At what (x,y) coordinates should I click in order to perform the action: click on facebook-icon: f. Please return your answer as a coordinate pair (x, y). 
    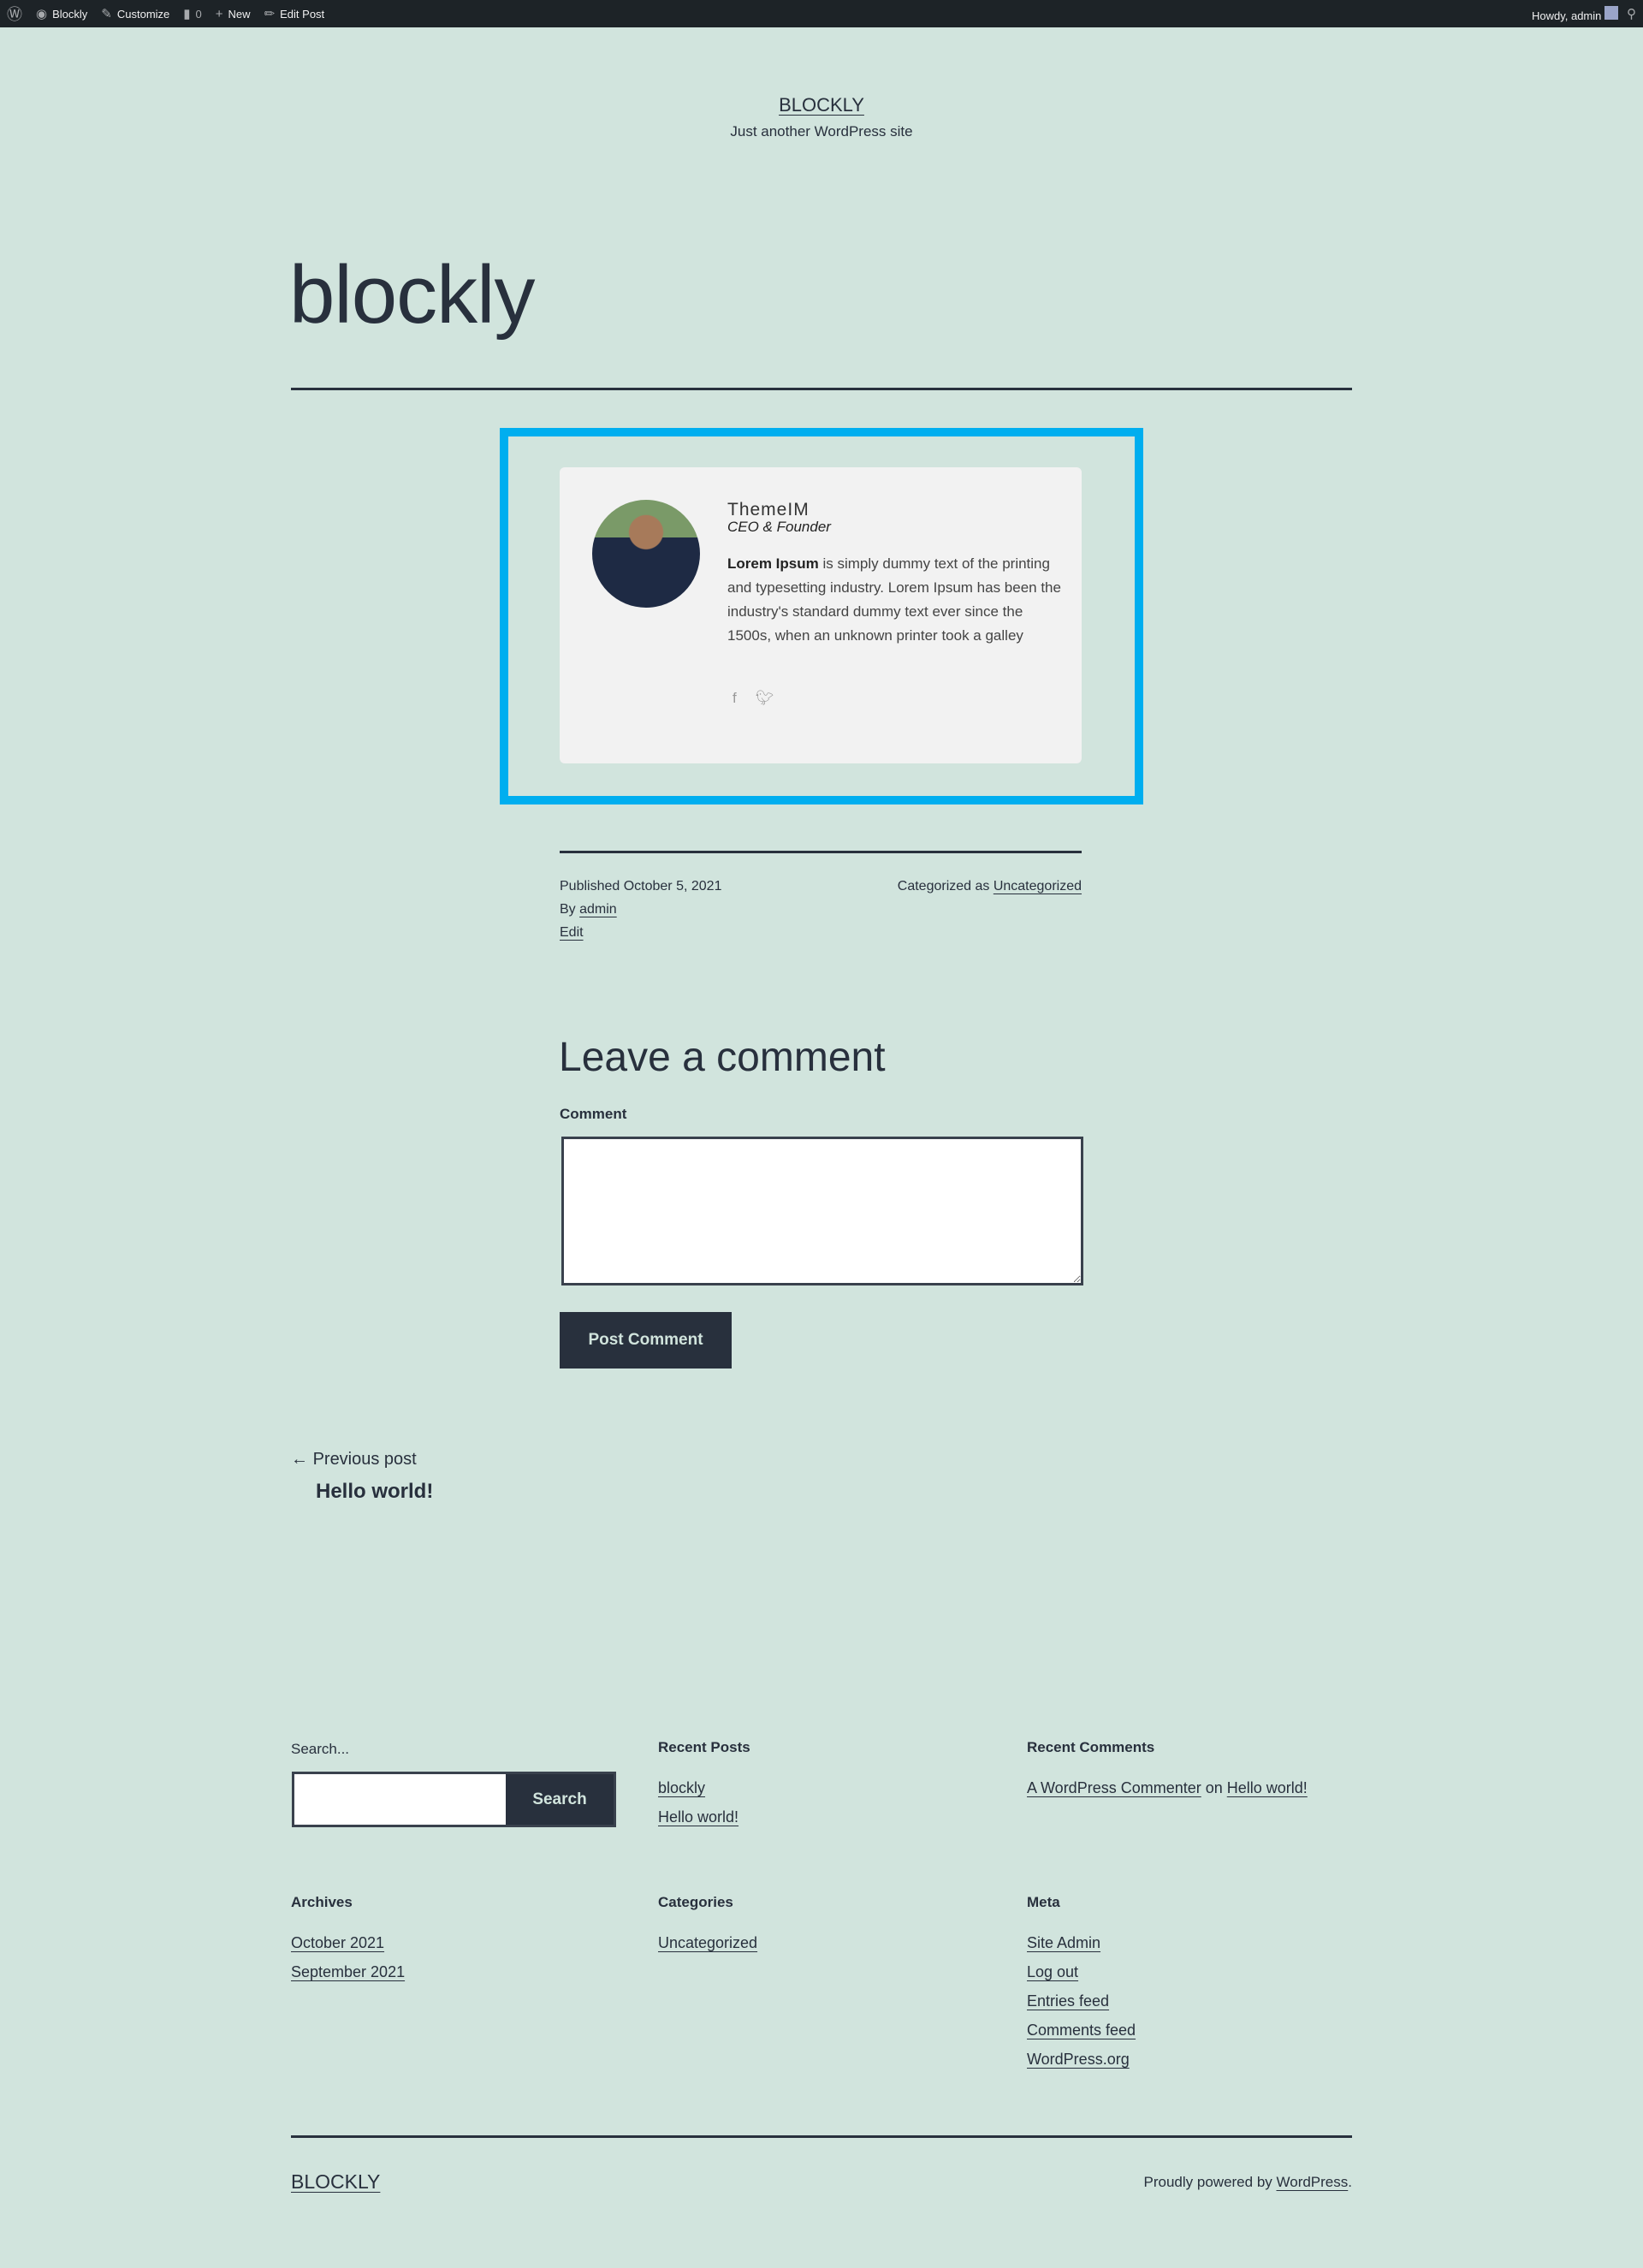
    Looking at the image, I should click on (735, 698).